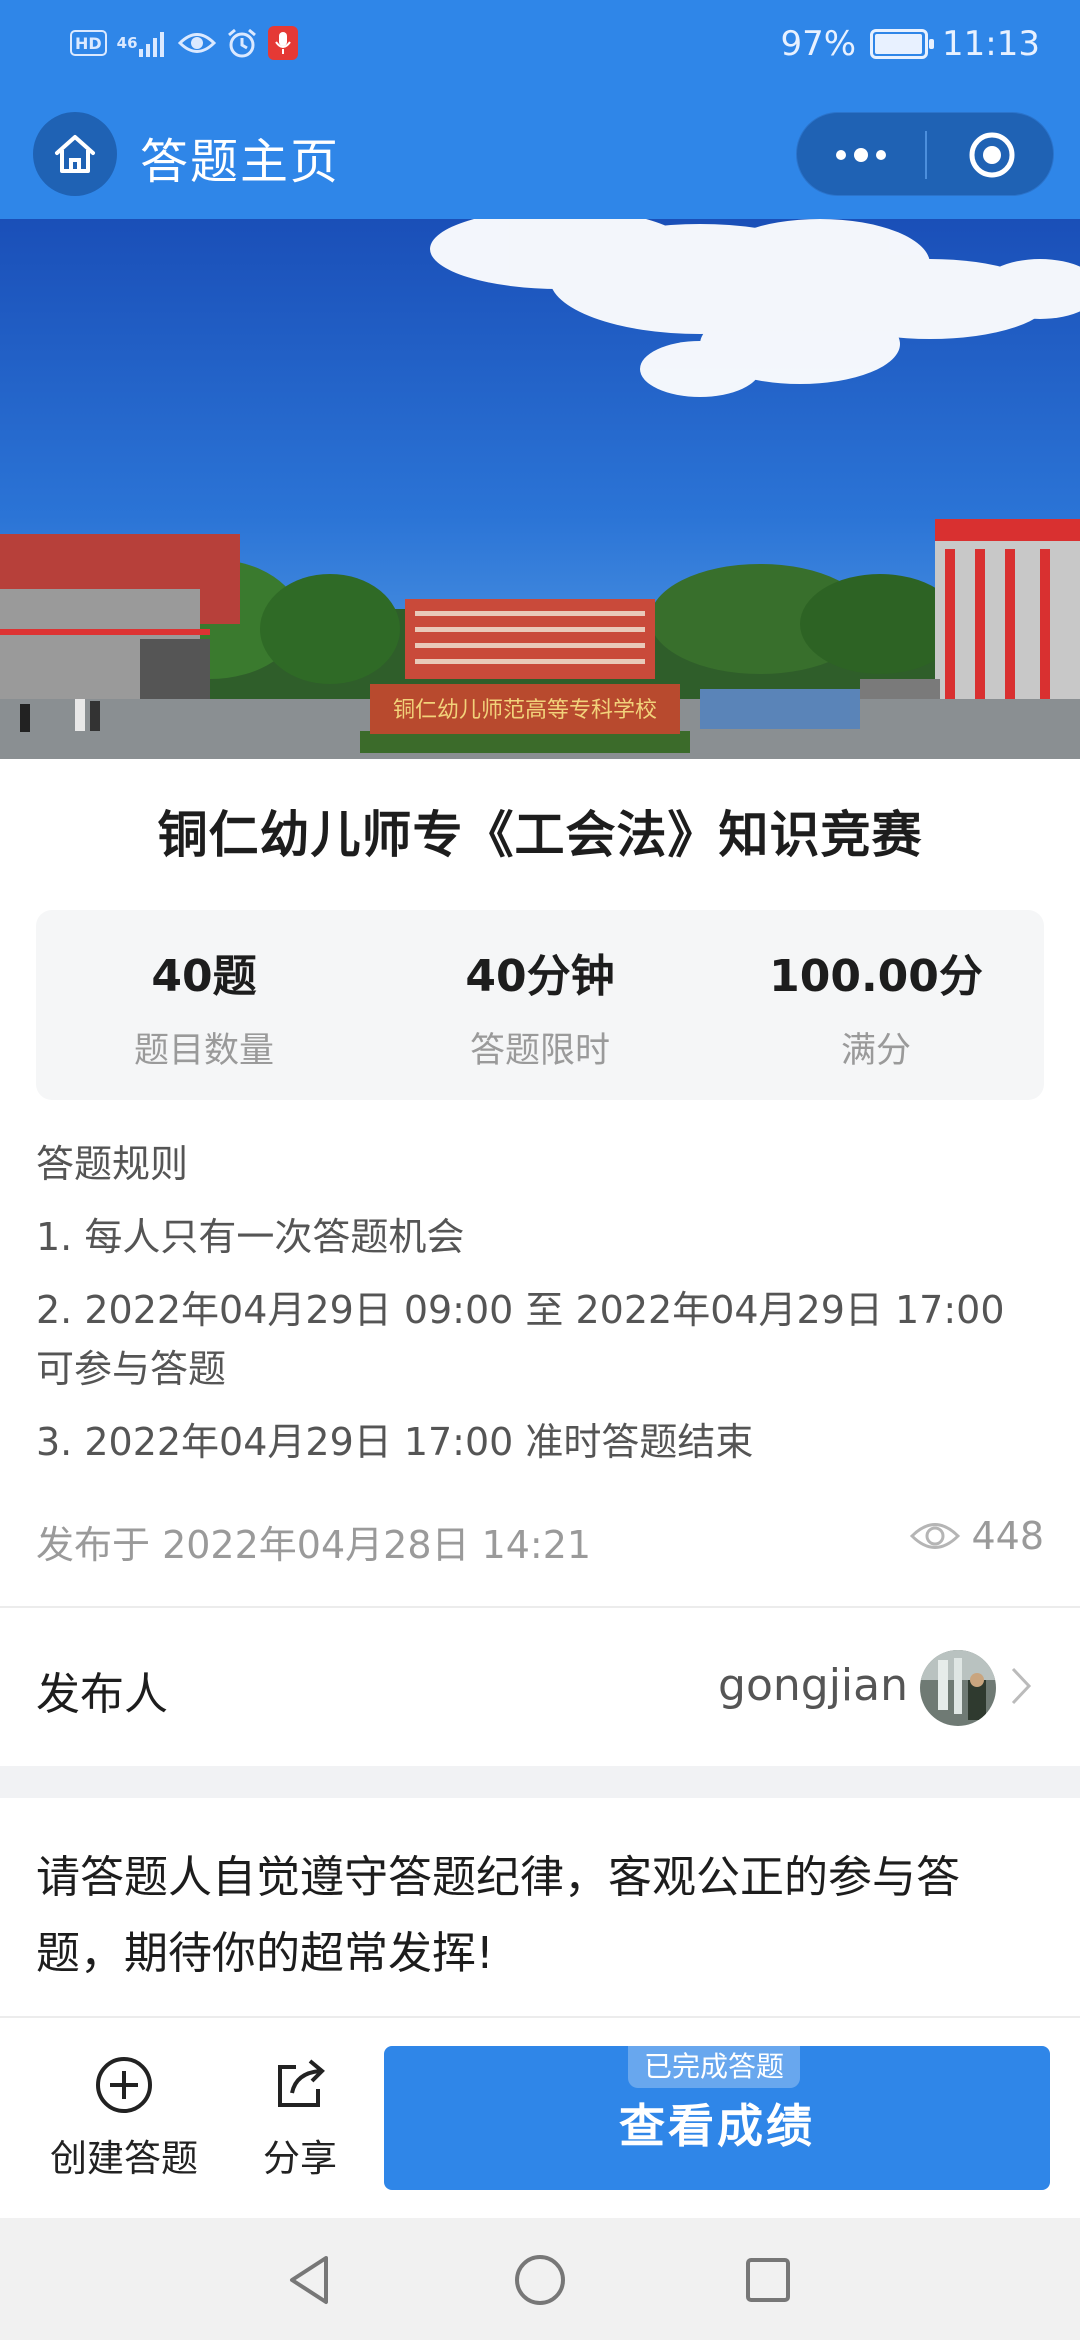 This screenshot has height=2340, width=1080. Describe the element at coordinates (818, 44) in the screenshot. I see `battery-percent: 97%` at that location.